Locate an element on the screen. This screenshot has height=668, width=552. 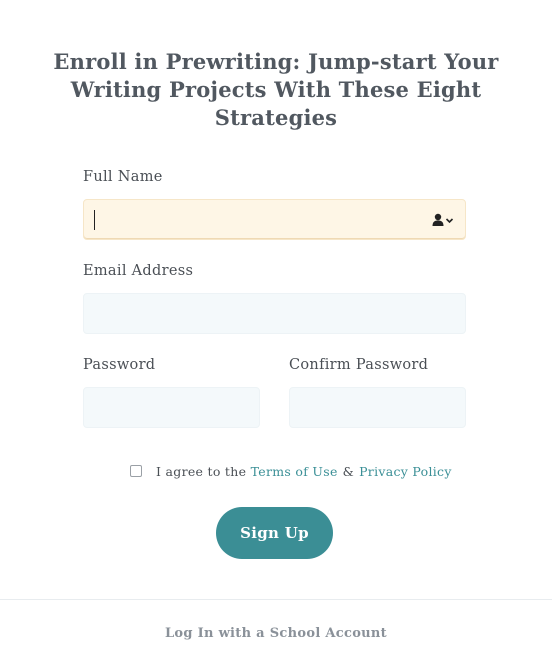
school-login-link: Log In with a School Account is located at coordinates (276, 633).